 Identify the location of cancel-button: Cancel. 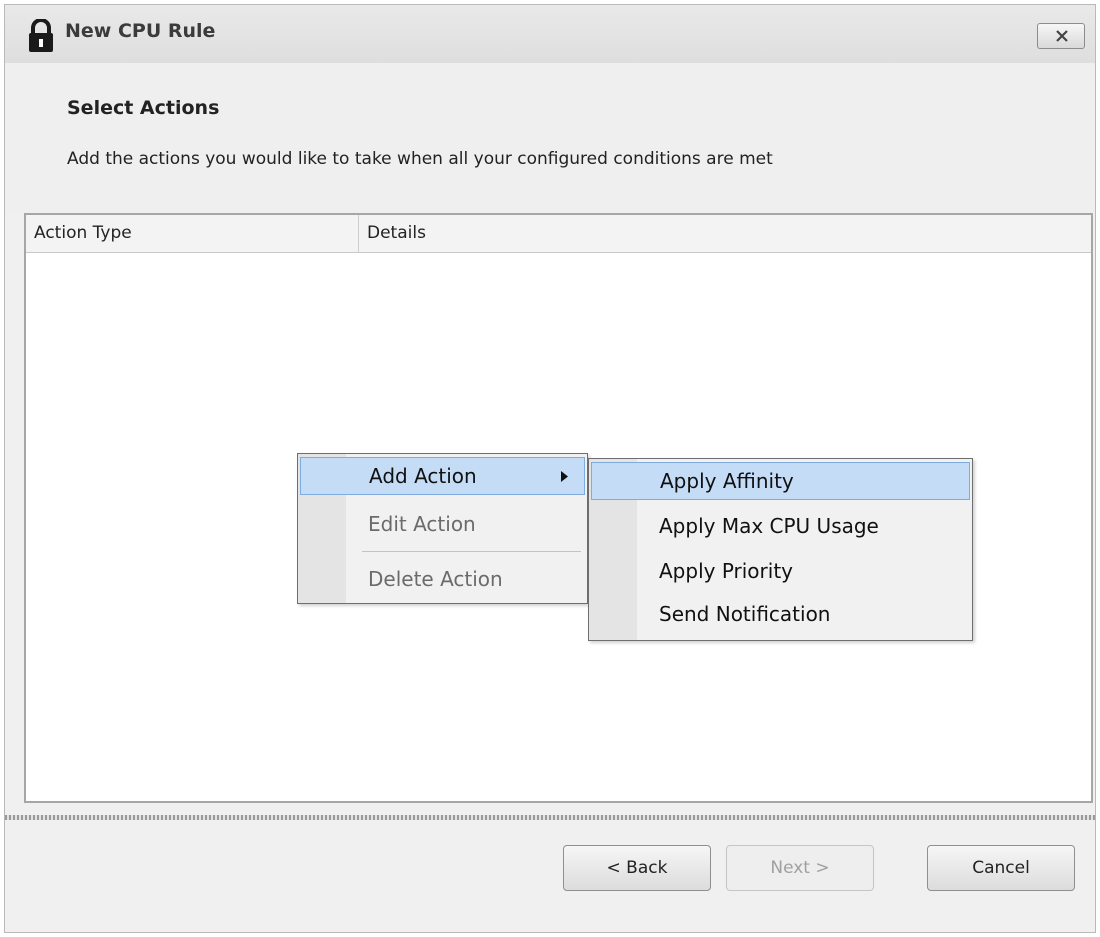
(1001, 868).